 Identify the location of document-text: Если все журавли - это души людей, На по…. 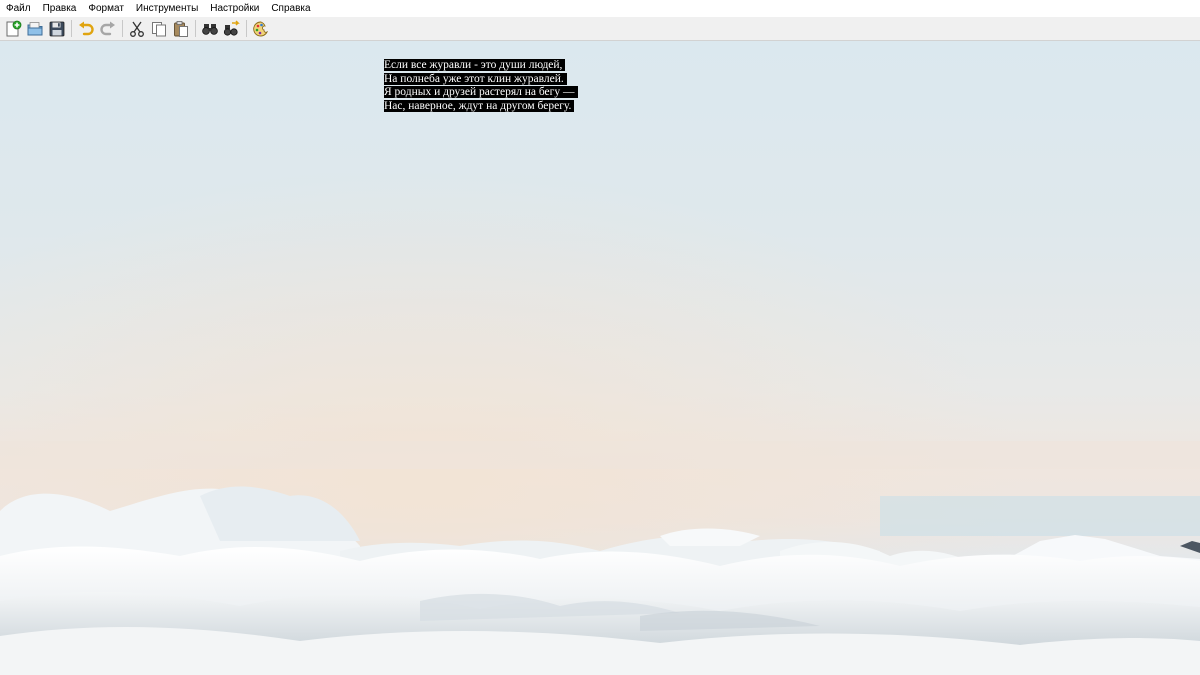
(481, 86).